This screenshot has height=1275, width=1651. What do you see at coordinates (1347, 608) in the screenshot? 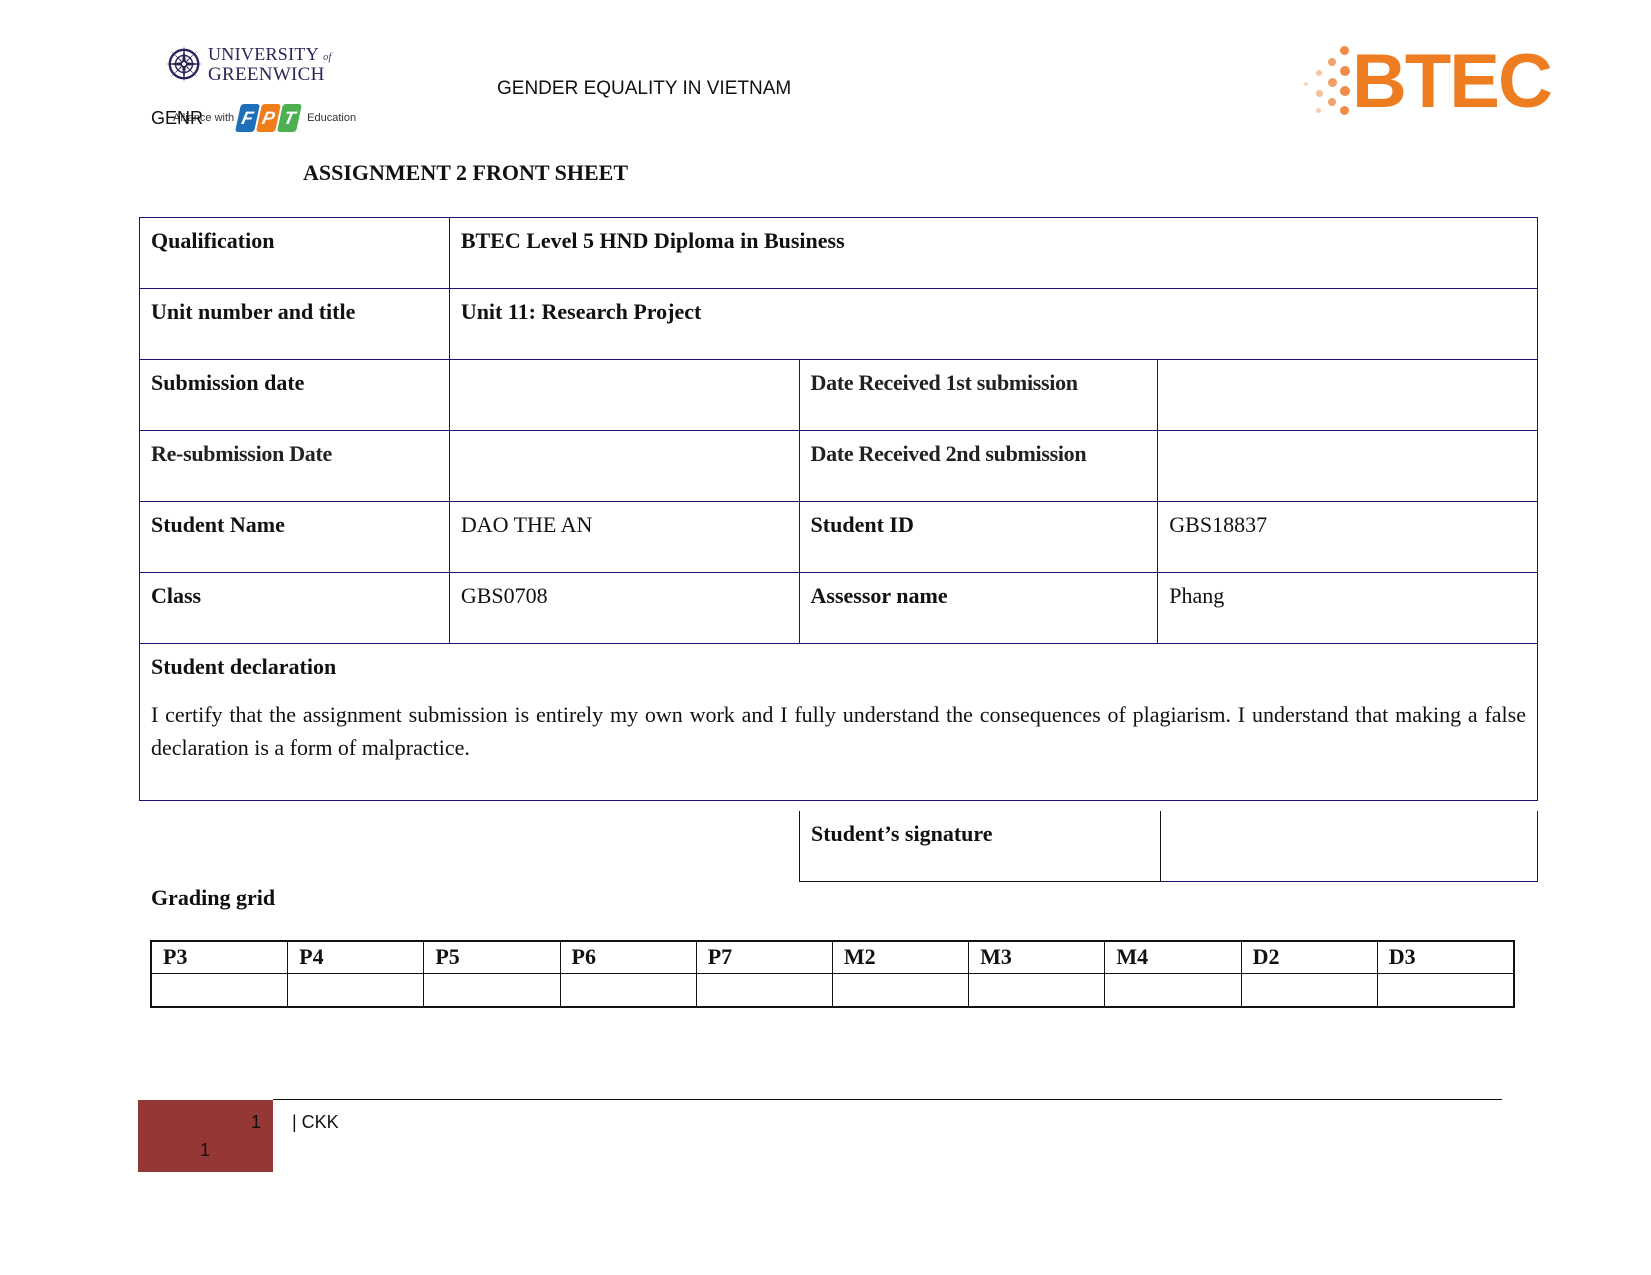
I see `assessor-value: Phang` at bounding box center [1347, 608].